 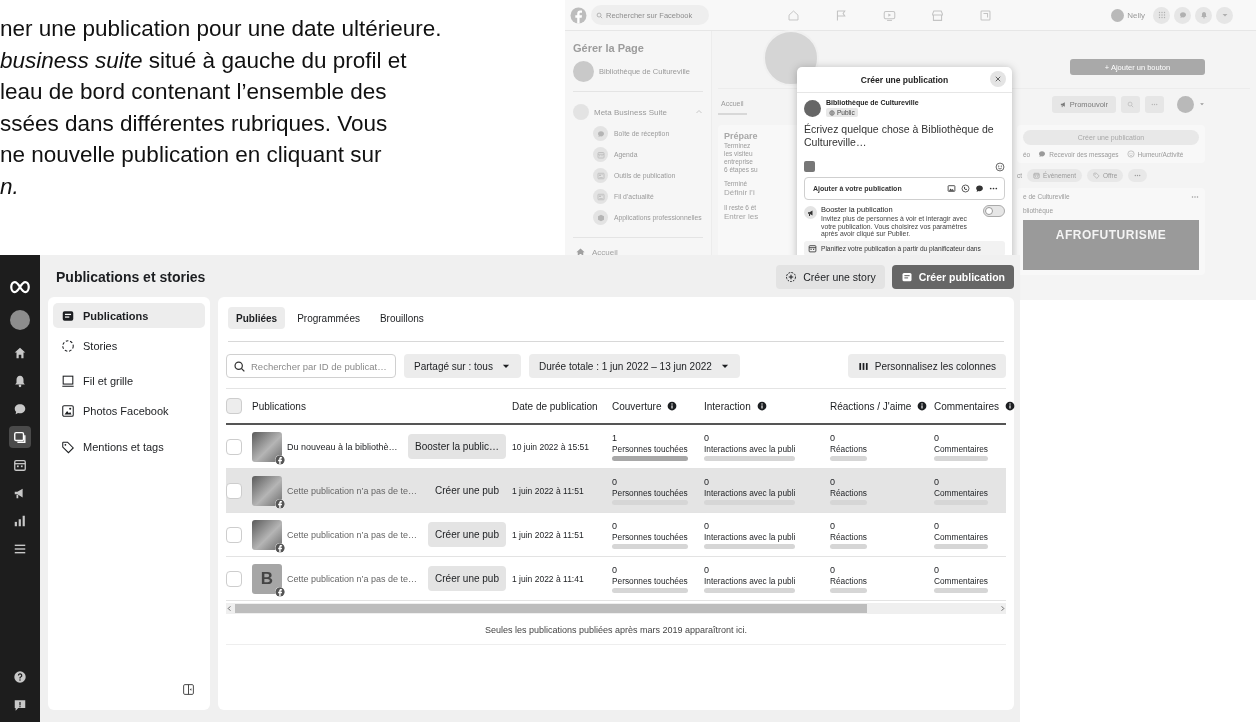 What do you see at coordinates (965, 188) in the screenshot?
I see `phone-icon` at bounding box center [965, 188].